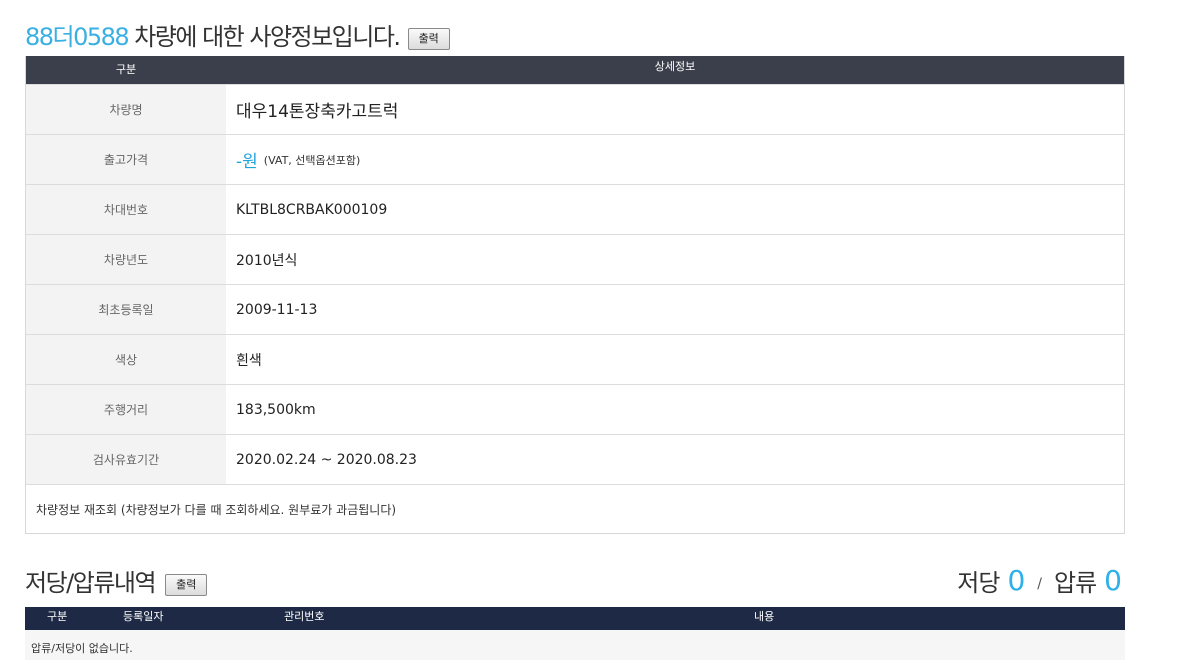 The height and width of the screenshot is (660, 1184). Describe the element at coordinates (312, 209) in the screenshot. I see `spec-row-value: KLTBL8CRBAK000109` at that location.